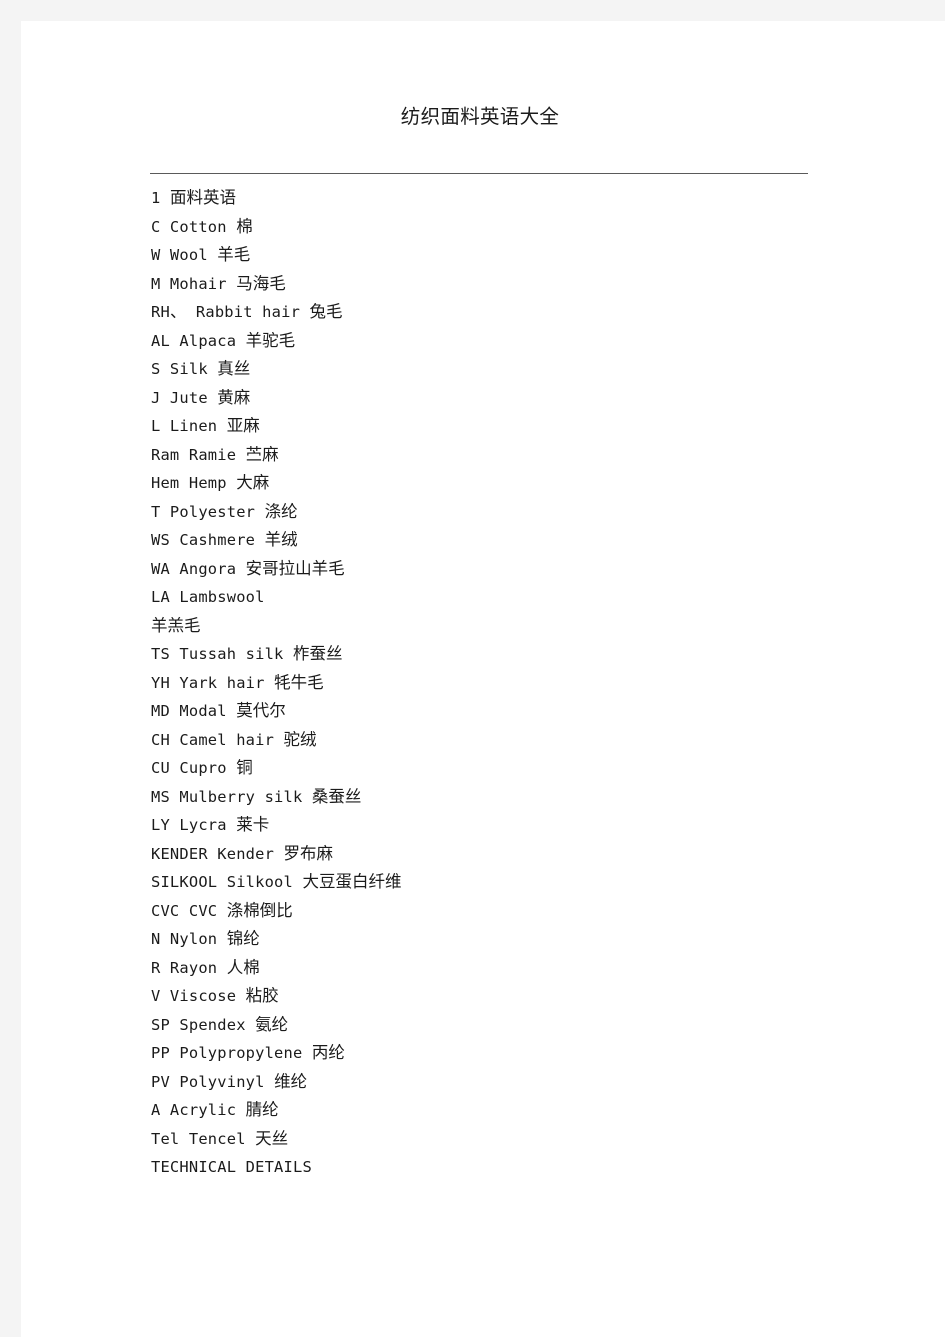 The width and height of the screenshot is (945, 1337). Describe the element at coordinates (189, 939) in the screenshot. I see `term-latin: N Nylon` at that location.